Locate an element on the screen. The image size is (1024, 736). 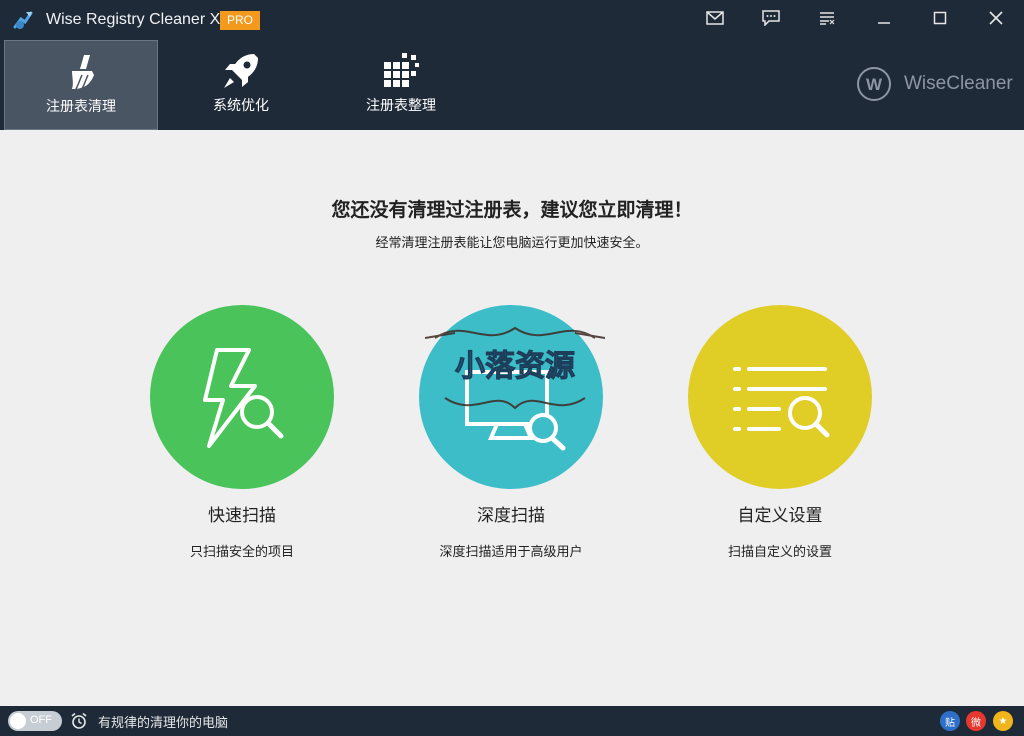
toggle-label: OFF is located at coordinates (41, 720).